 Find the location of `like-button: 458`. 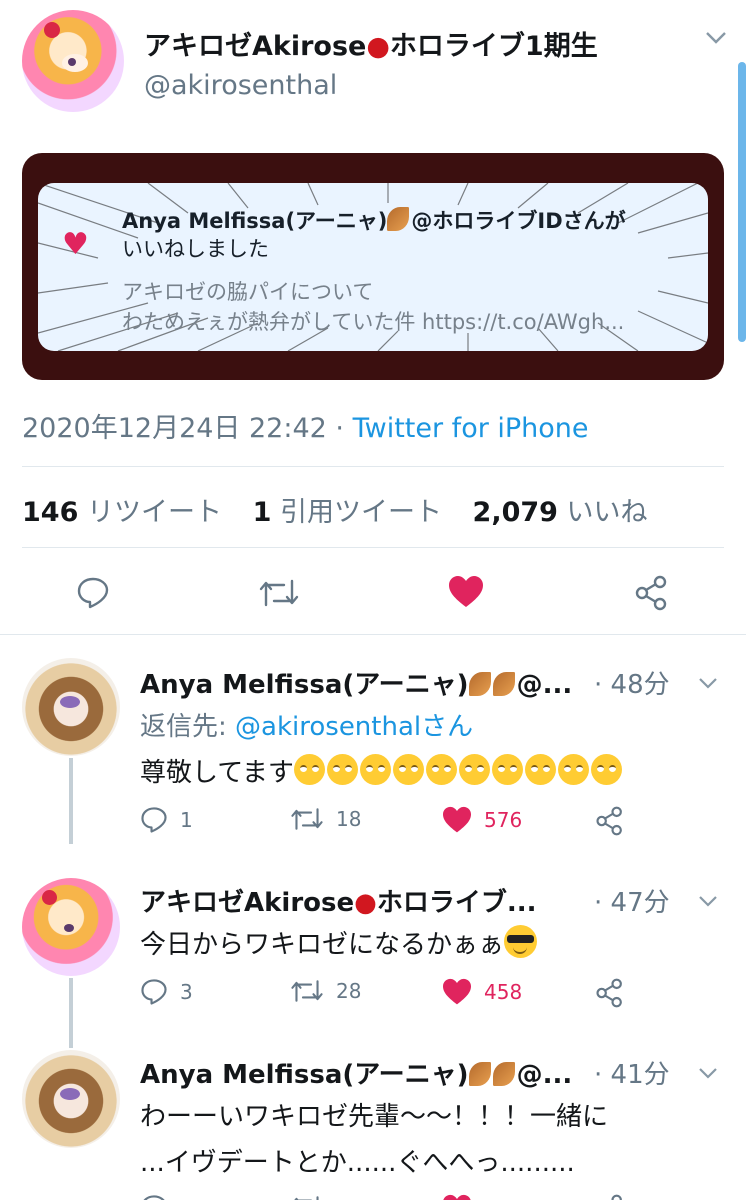

like-button: 458 is located at coordinates (482, 992).